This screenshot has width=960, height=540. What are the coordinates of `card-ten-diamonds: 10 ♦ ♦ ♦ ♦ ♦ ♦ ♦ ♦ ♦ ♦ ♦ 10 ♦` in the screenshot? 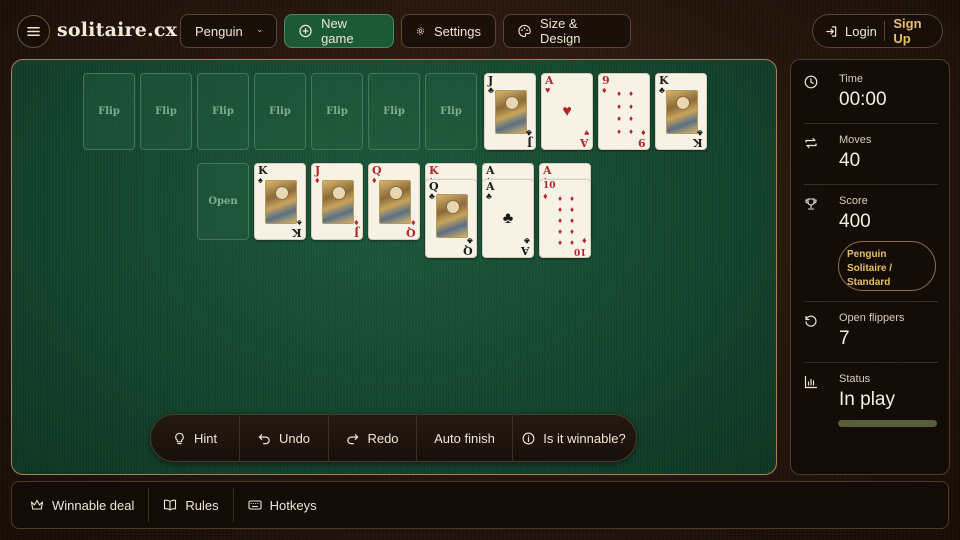 It's located at (565, 218).